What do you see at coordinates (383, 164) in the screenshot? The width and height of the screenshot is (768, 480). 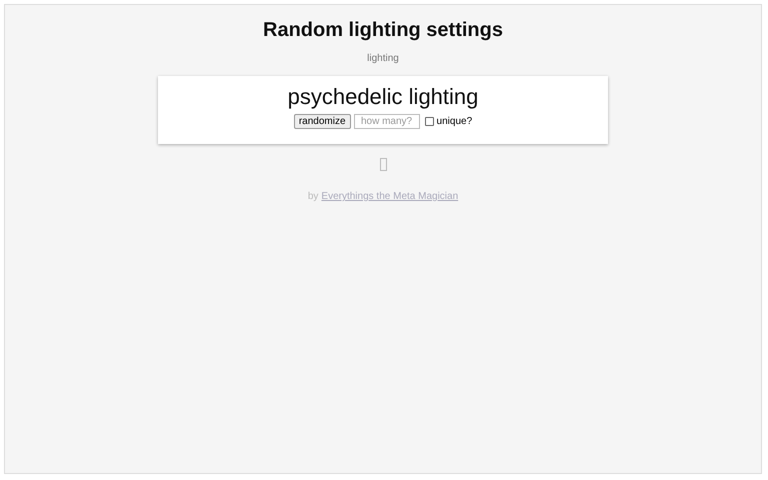 I see `missing-glyph-icon` at bounding box center [383, 164].